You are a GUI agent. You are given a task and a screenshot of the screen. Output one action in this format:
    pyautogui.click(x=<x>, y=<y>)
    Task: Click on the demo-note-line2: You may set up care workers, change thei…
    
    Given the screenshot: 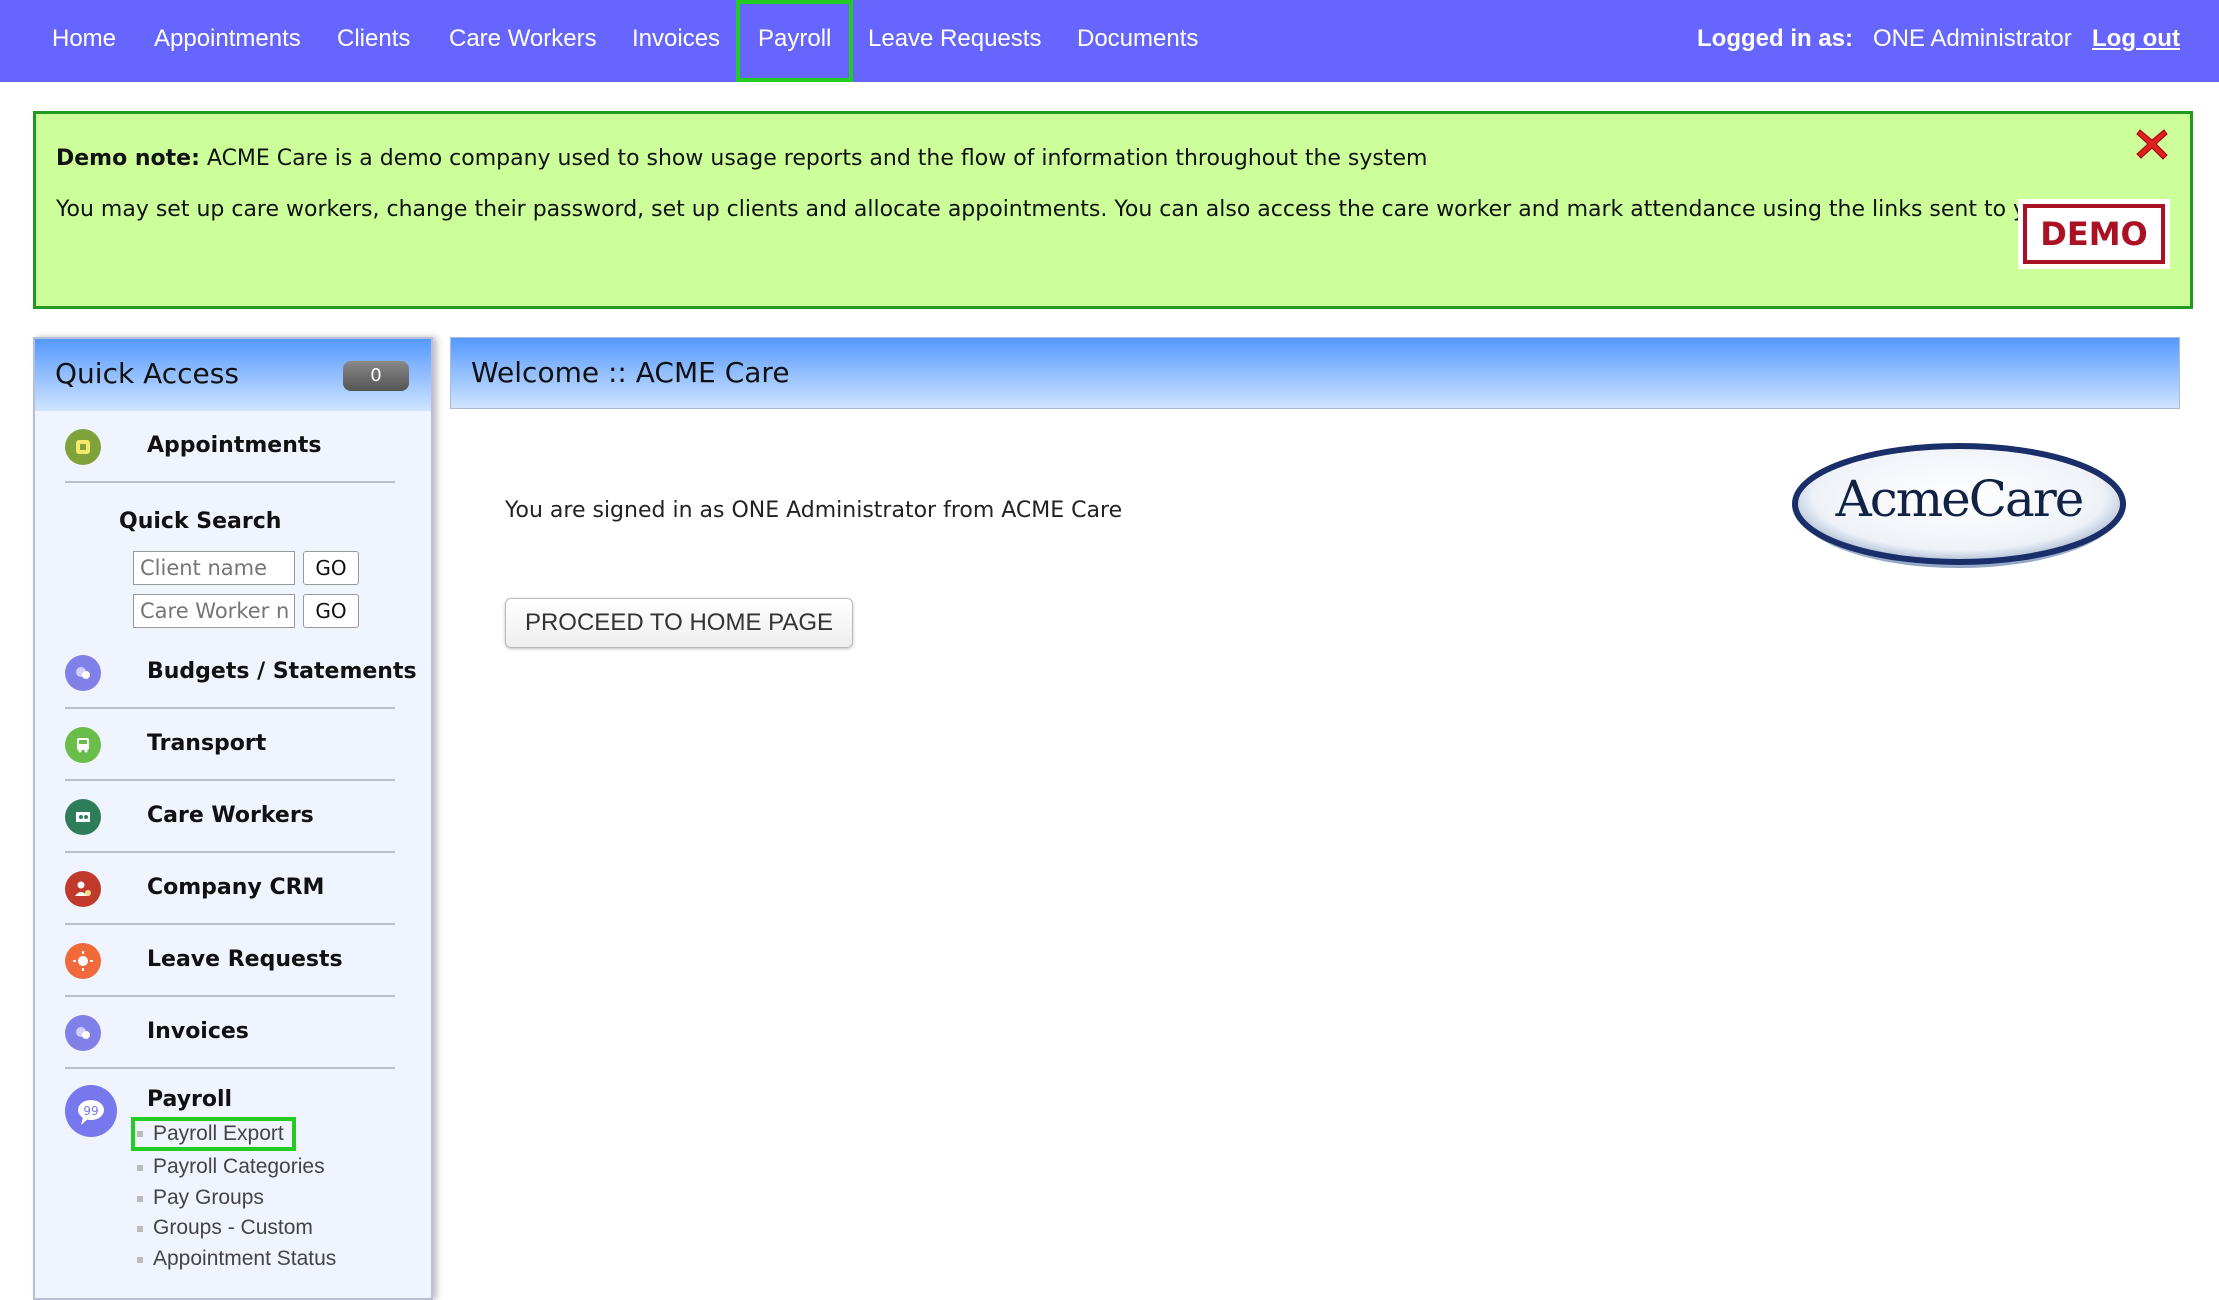 What is the action you would take?
    pyautogui.click(x=1058, y=209)
    